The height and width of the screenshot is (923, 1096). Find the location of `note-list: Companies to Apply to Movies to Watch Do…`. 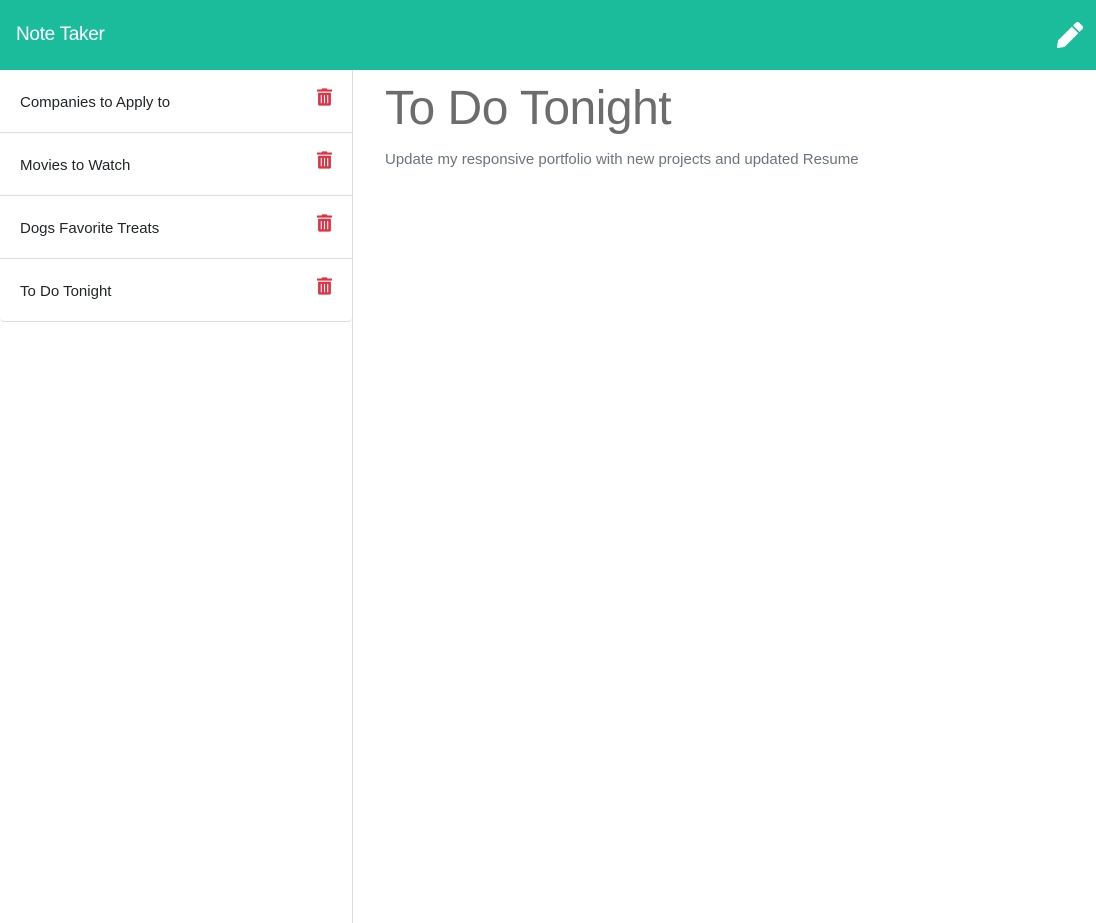

note-list: Companies to Apply to Movies to Watch Do… is located at coordinates (176, 196).